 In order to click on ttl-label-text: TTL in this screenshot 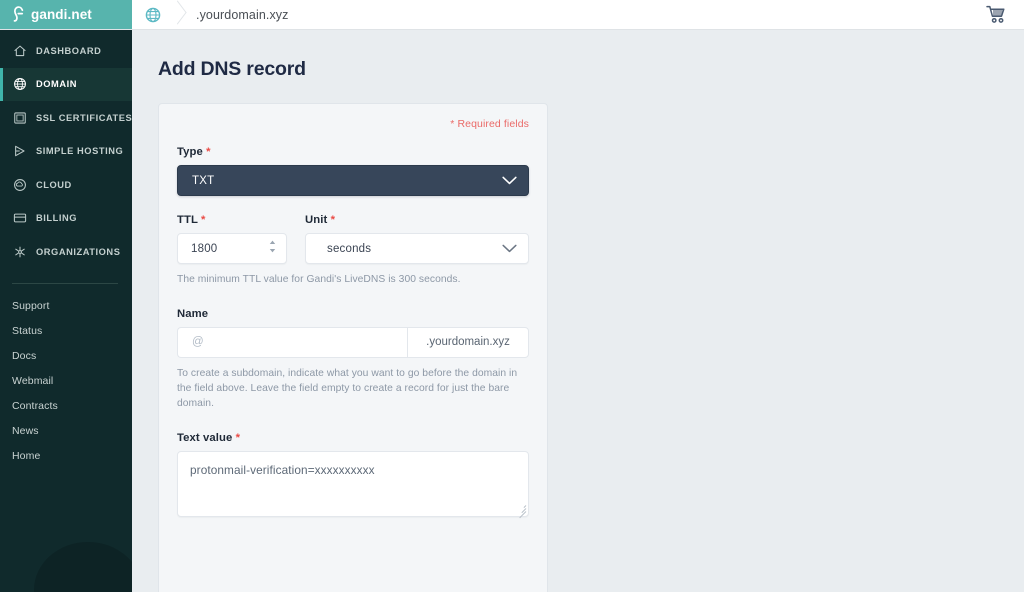, I will do `click(187, 220)`.